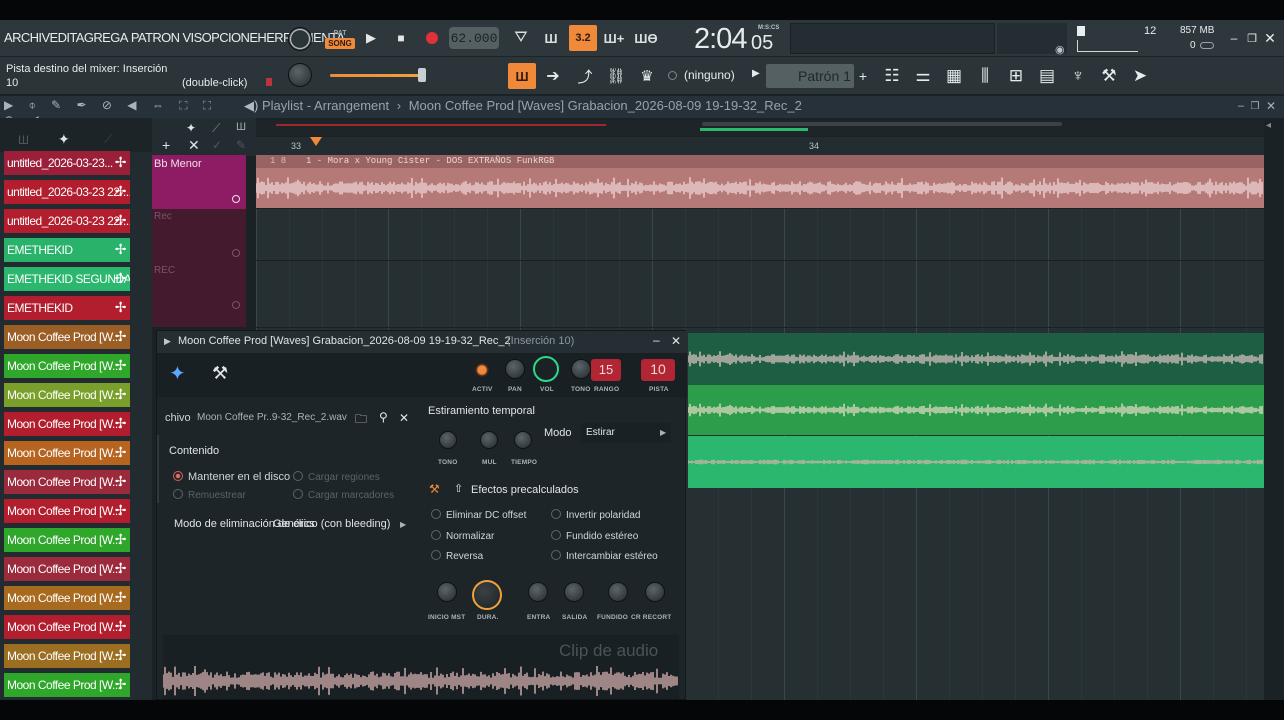 Image resolution: width=1284 pixels, height=720 pixels. What do you see at coordinates (656, 340) in the screenshot?
I see `clip-panel-minimize: –` at bounding box center [656, 340].